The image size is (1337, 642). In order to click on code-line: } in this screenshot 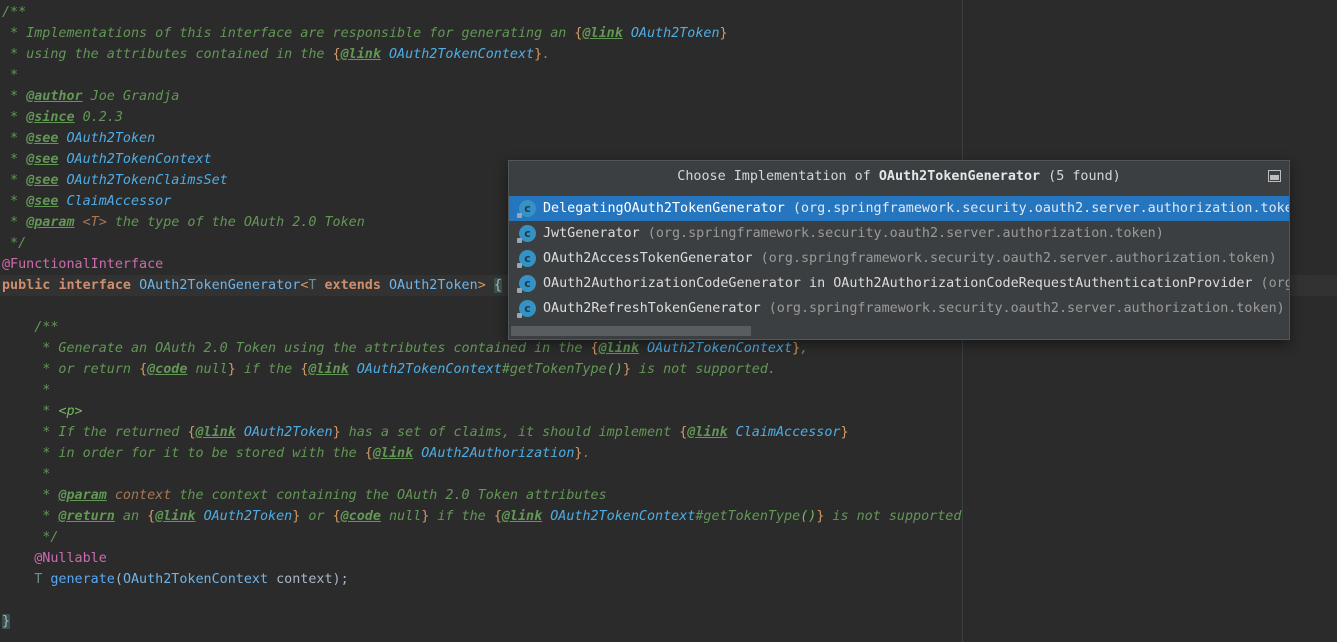, I will do `click(6, 621)`.